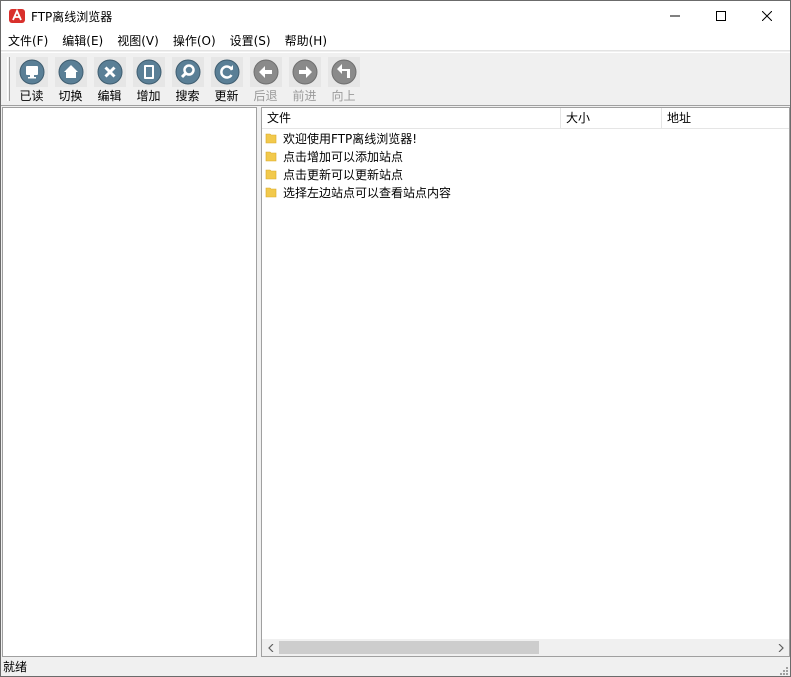  What do you see at coordinates (82, 41) in the screenshot?
I see `menu-edit: 编辑(E)` at bounding box center [82, 41].